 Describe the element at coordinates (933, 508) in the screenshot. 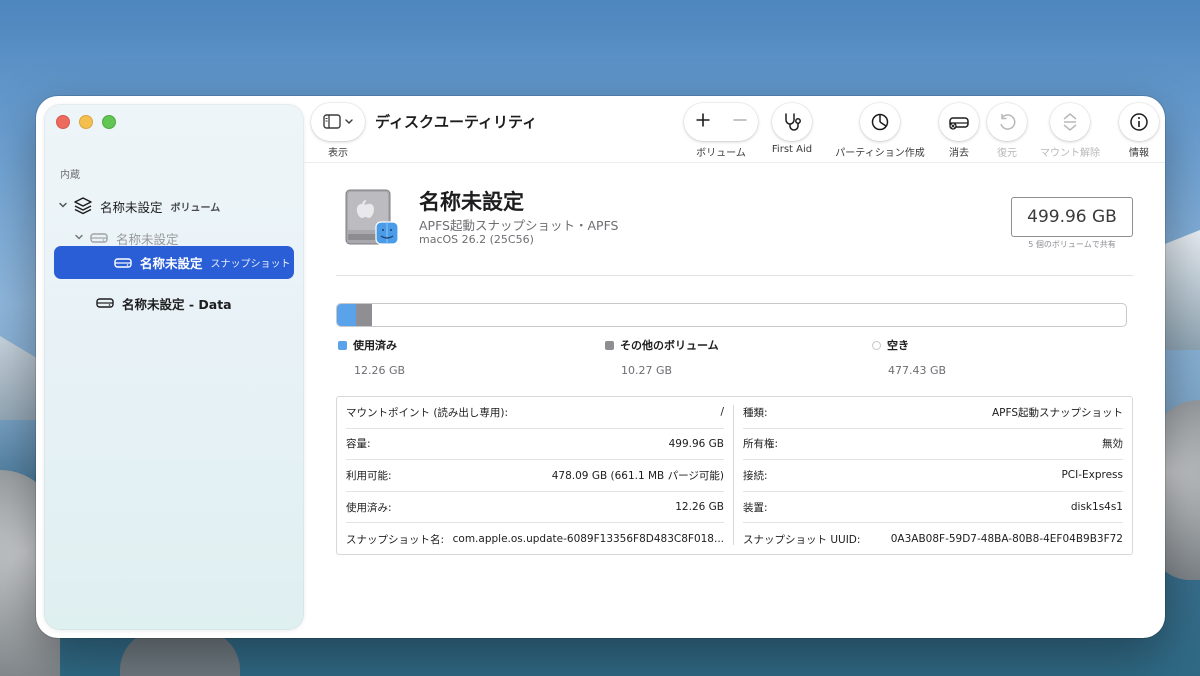

I see `info-row: 装置: disk1s4s1` at that location.